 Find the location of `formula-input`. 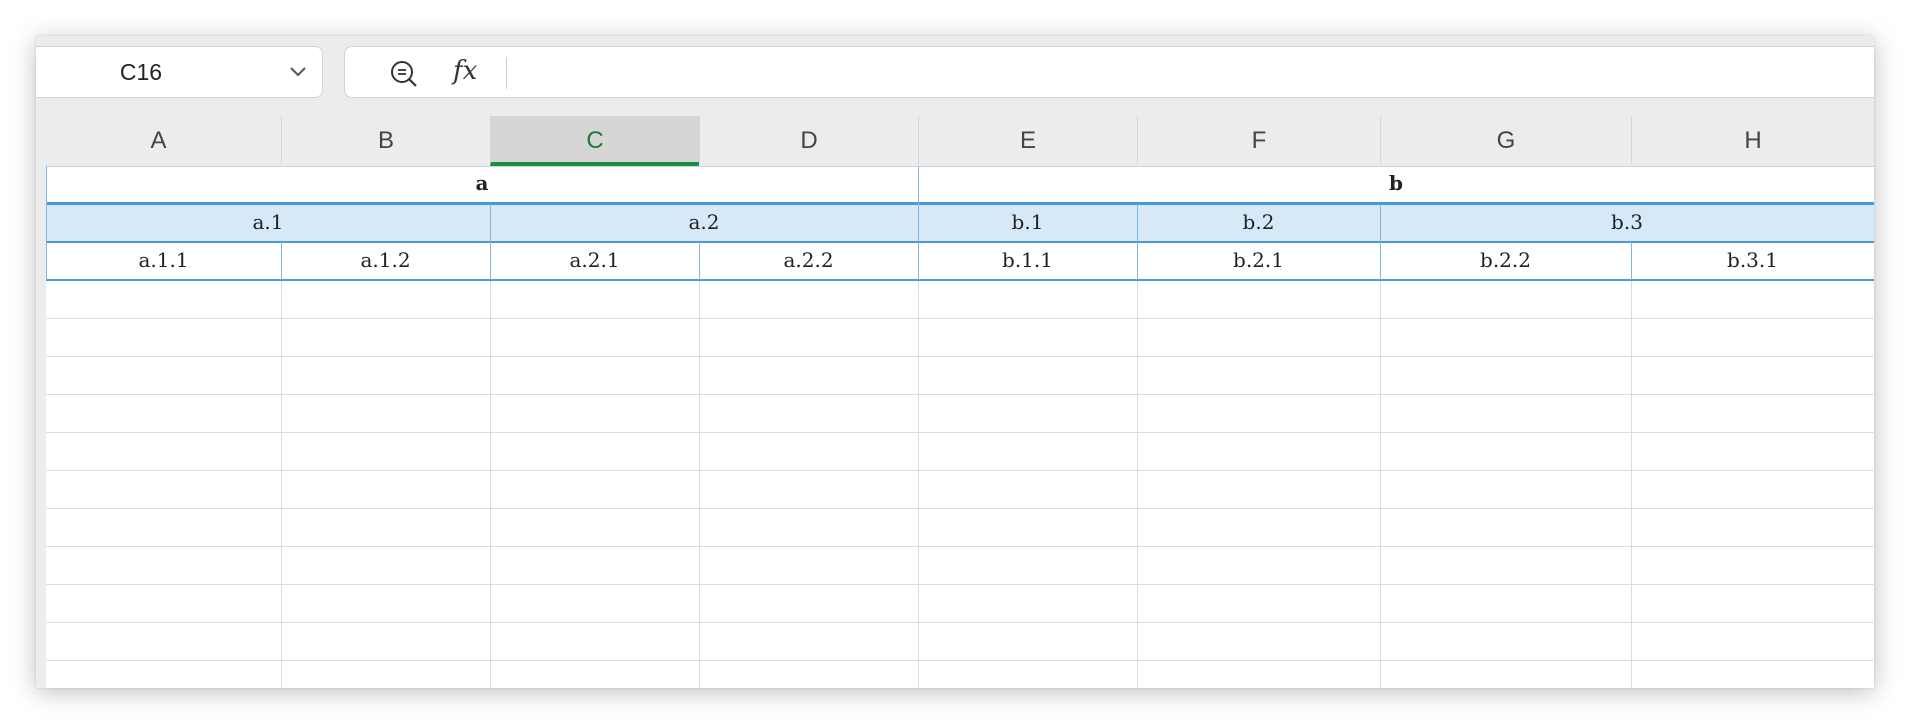

formula-input is located at coordinates (1170, 73).